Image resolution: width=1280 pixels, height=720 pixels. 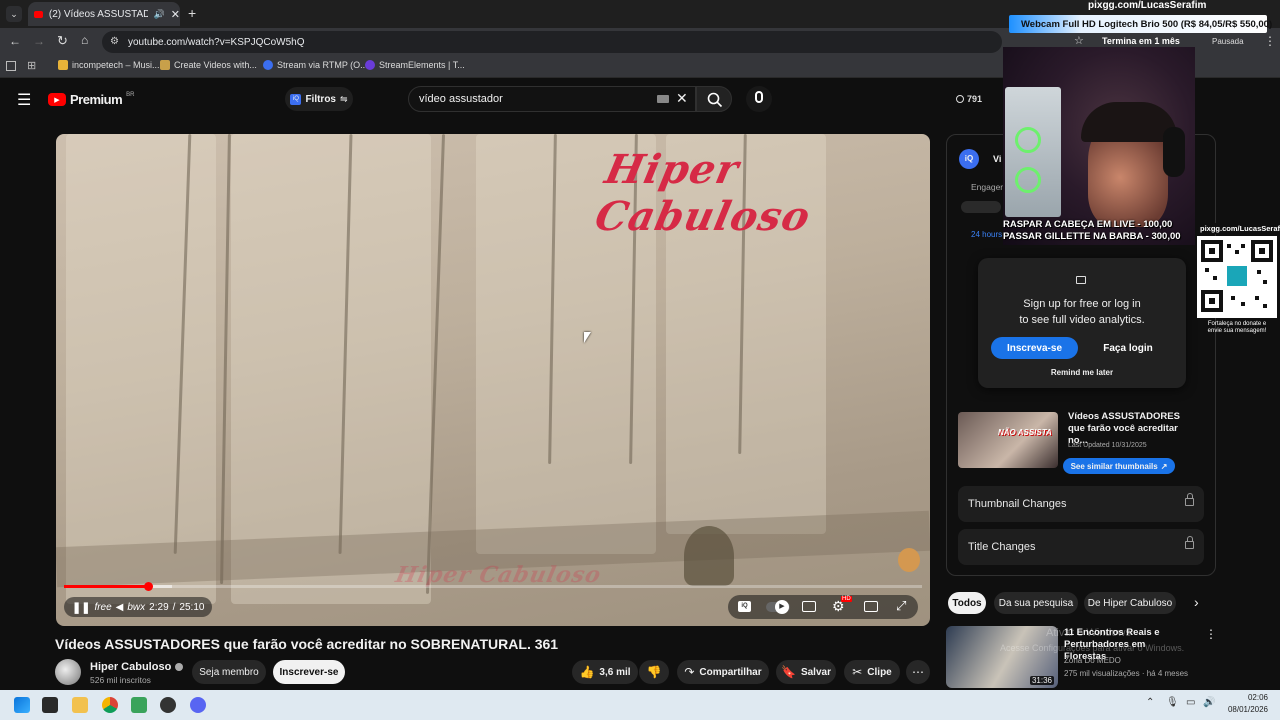 What do you see at coordinates (1237, 276) in the screenshot?
I see `qr-code-icon` at bounding box center [1237, 276].